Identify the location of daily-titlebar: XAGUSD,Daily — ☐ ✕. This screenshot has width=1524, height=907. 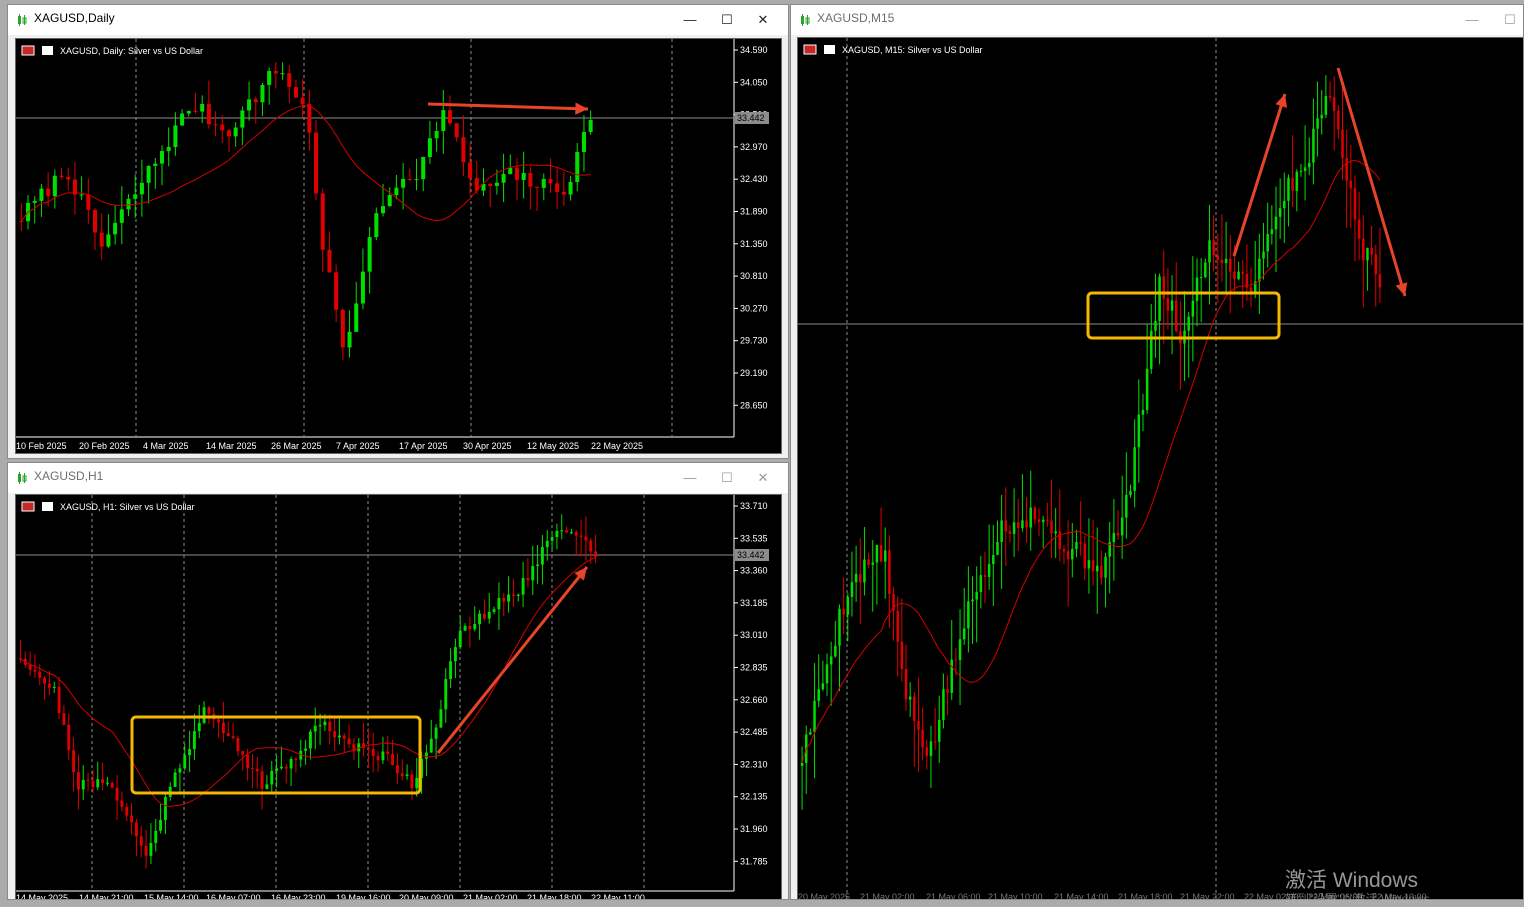
(398, 20).